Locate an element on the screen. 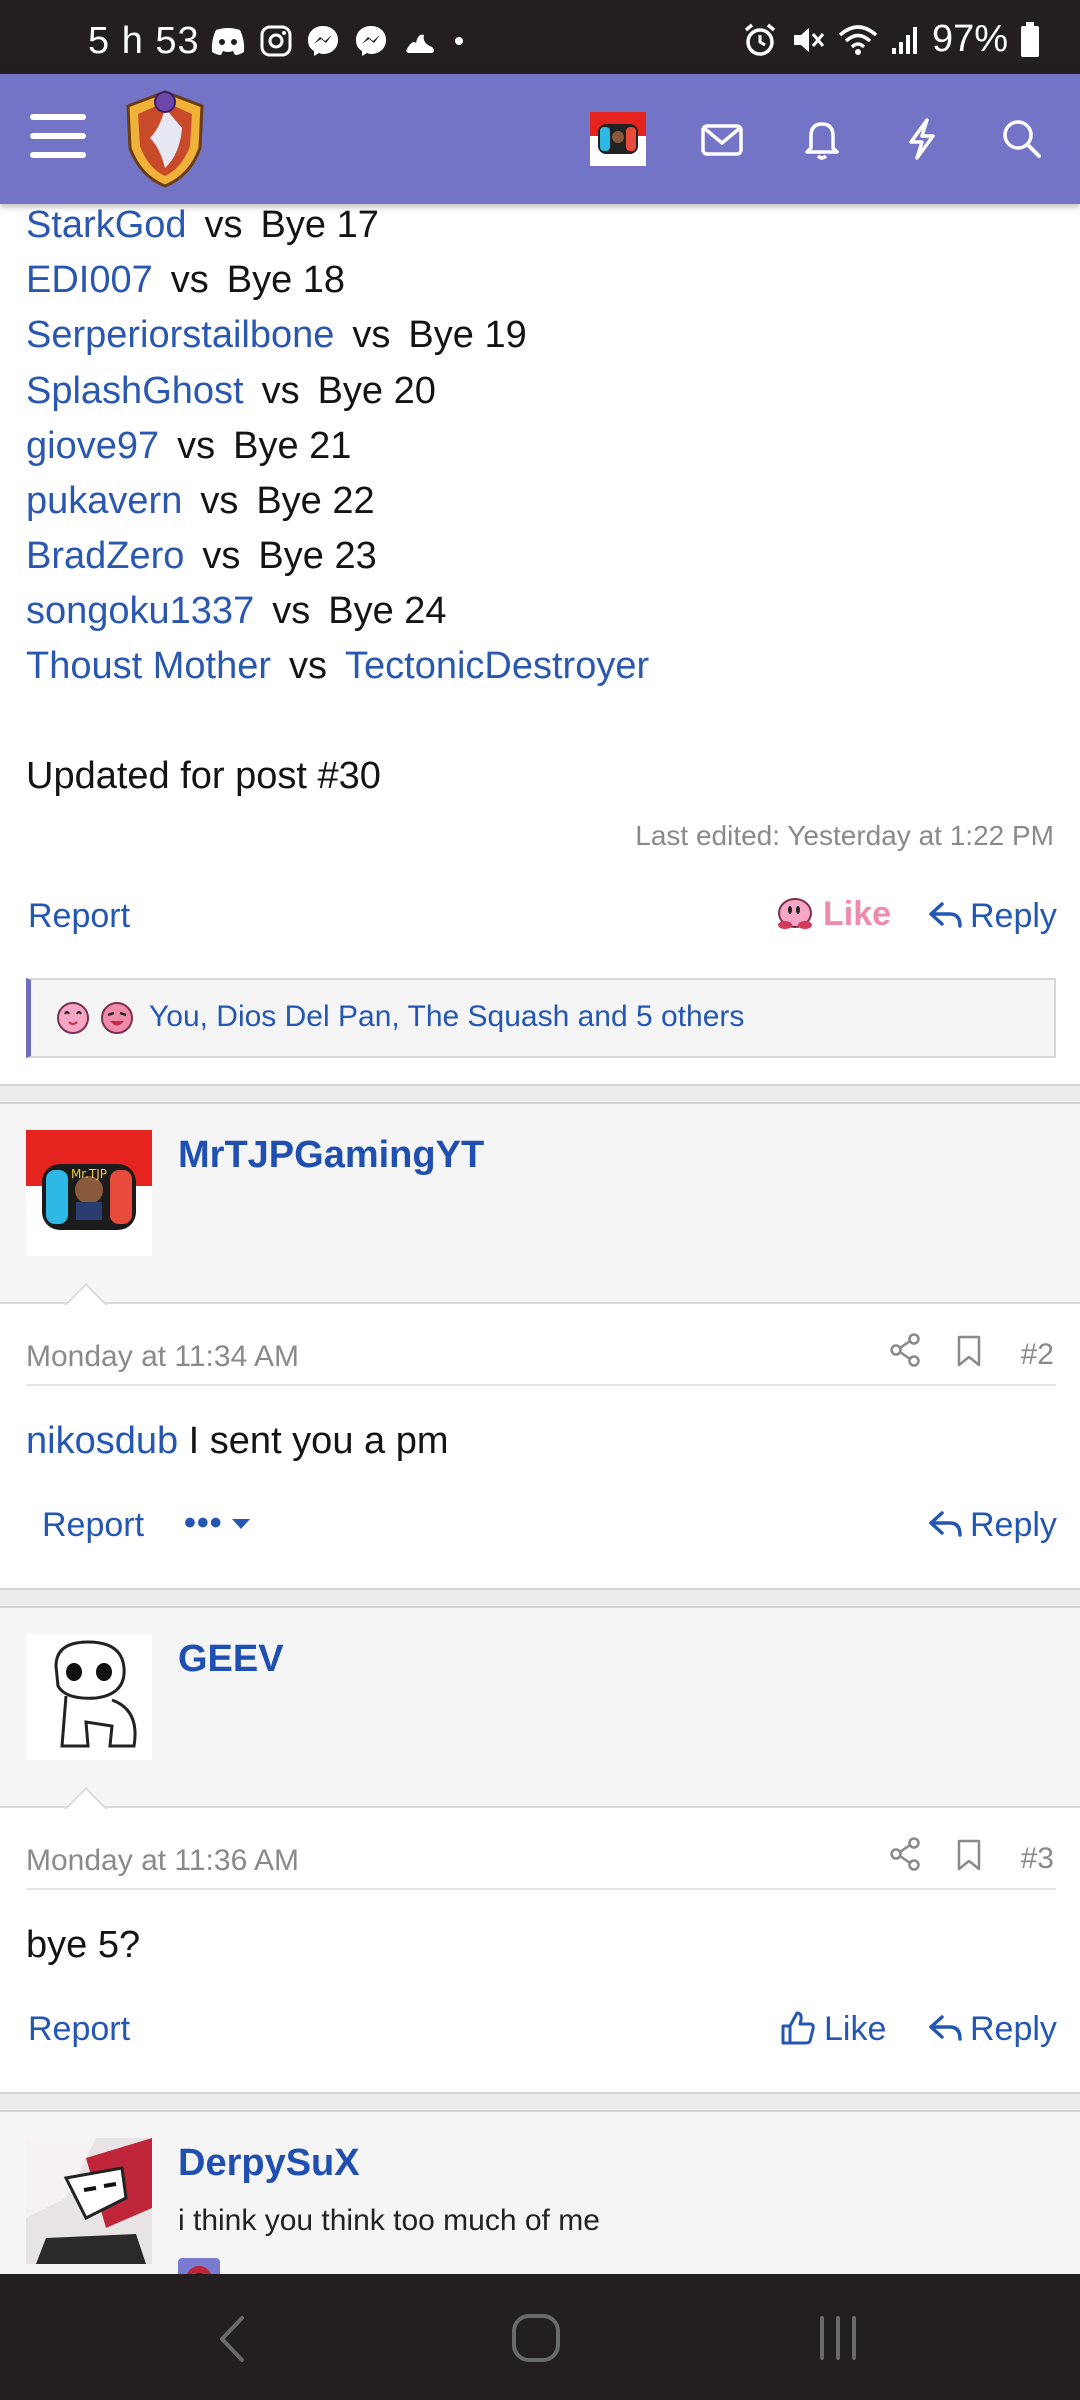  back-icon is located at coordinates (232, 2339).